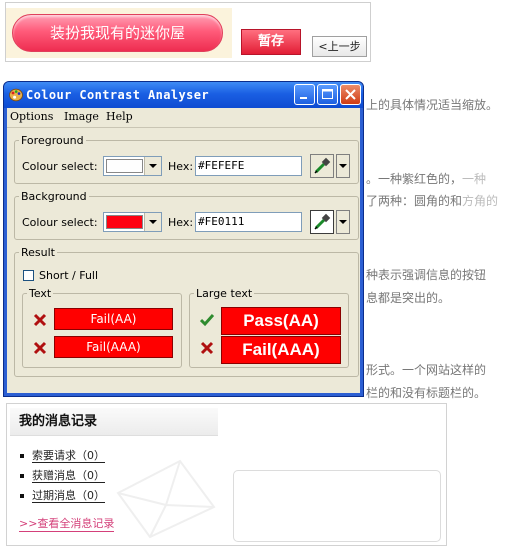 This screenshot has height=552, width=510. Describe the element at coordinates (224, 293) in the screenshot. I see `large-text-legend: Large text` at that location.